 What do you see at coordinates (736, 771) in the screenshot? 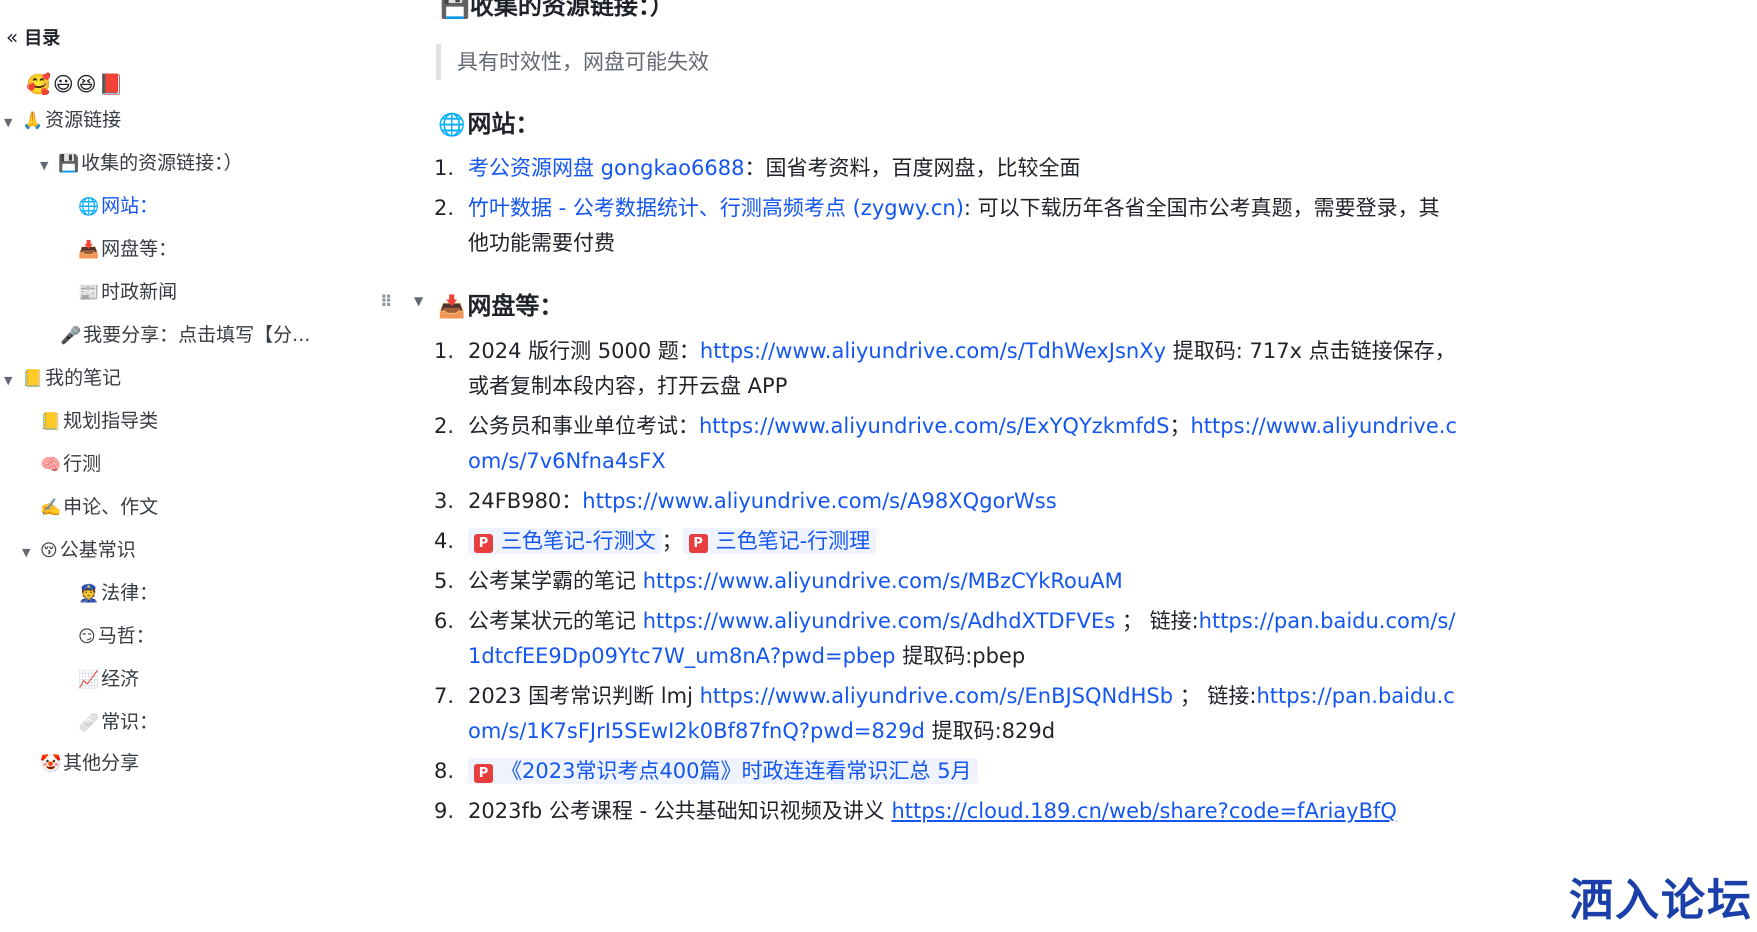
I see `doc-card-title: 《2023常识考点400篇》时政连连看常识汇总 5月` at bounding box center [736, 771].